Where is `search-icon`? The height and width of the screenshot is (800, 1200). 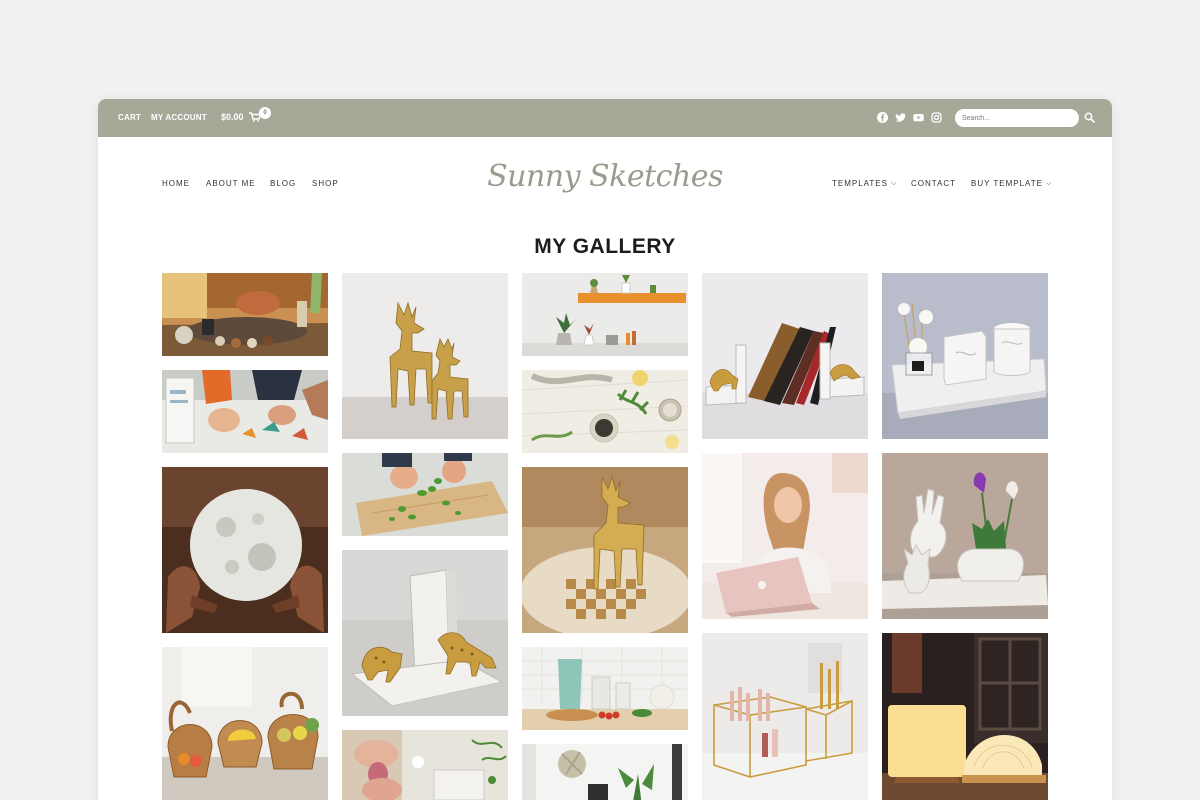
search-icon is located at coordinates (1089, 117).